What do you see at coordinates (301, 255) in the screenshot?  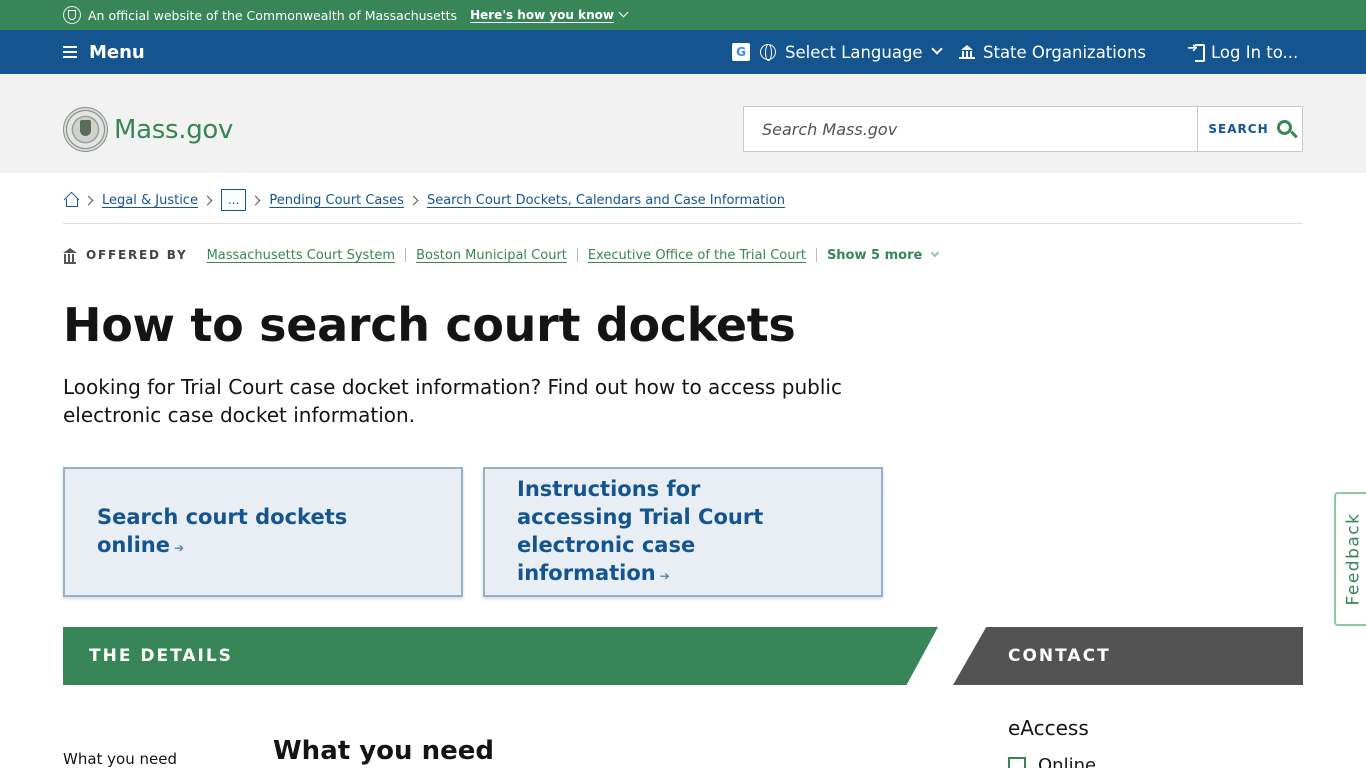 I see `org-link-court-system: Massachusetts Court System` at bounding box center [301, 255].